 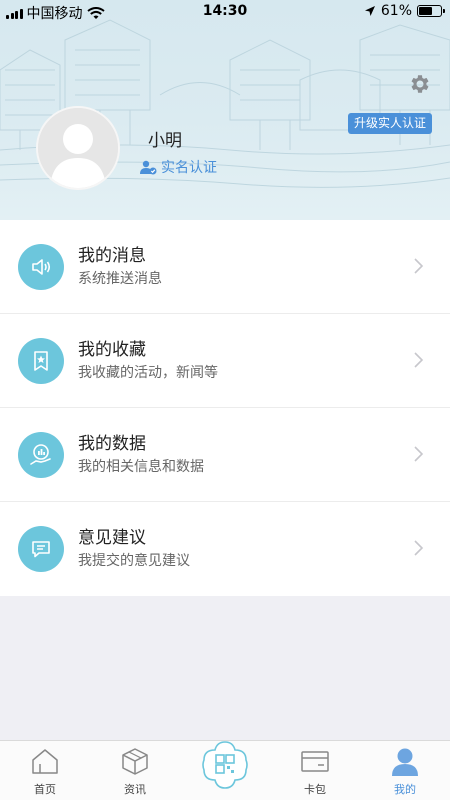 I want to click on menu-item-favorites: 我的收藏 我收藏的活动，新闻等, so click(x=225, y=361).